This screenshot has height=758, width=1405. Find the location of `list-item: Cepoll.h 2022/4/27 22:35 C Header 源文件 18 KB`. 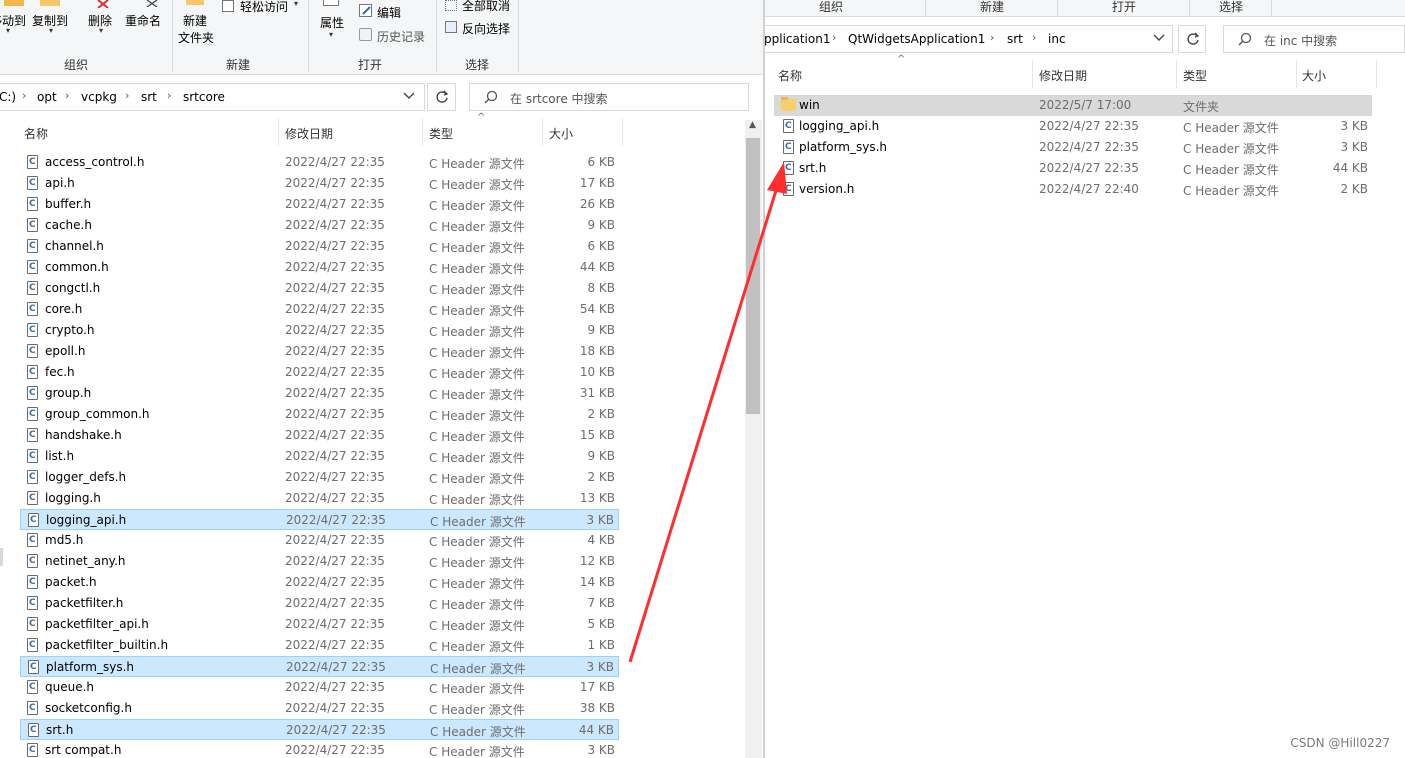

list-item: Cepoll.h 2022/4/27 22:35 C Header 源文件 18 KB is located at coordinates (319, 351).